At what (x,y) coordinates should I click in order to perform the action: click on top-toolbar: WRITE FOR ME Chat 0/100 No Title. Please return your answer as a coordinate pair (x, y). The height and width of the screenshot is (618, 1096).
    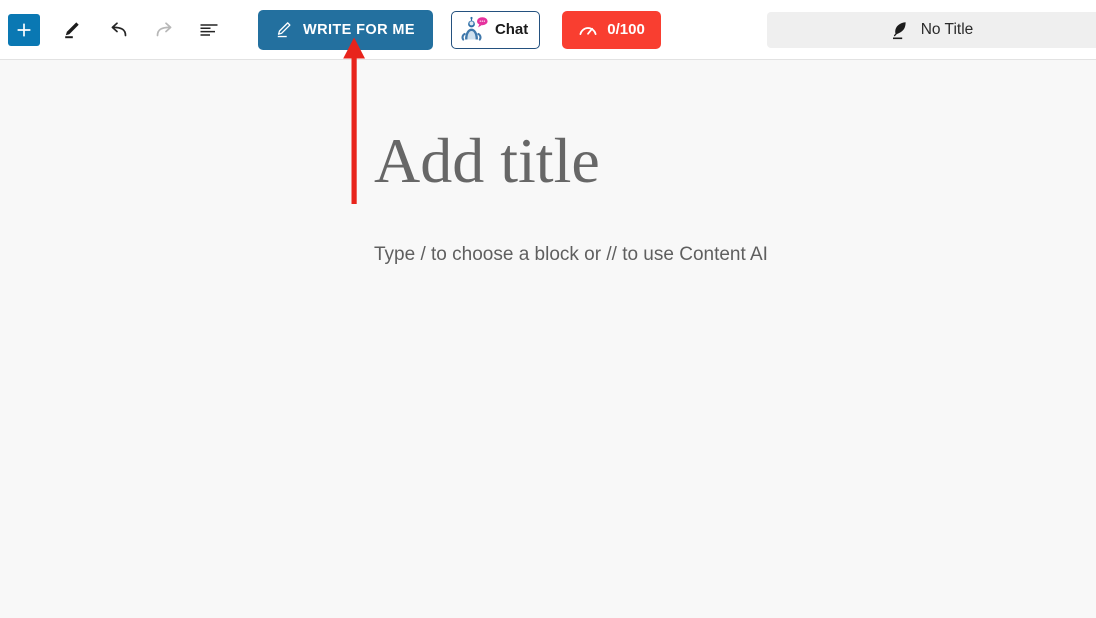
    Looking at the image, I should click on (548, 30).